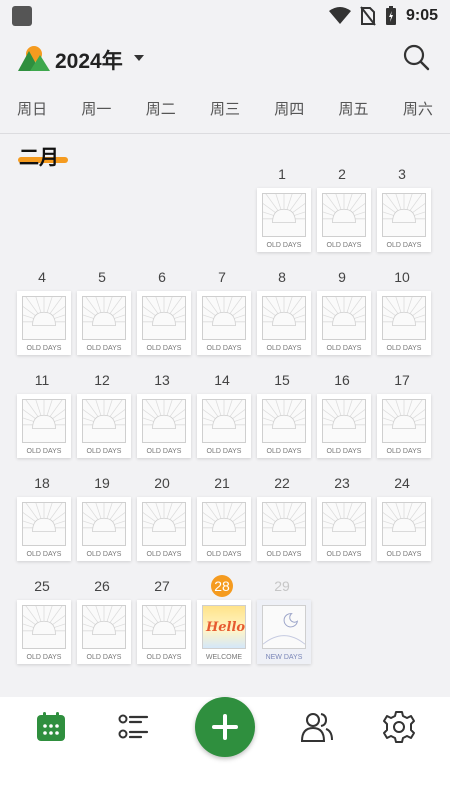  Describe the element at coordinates (368, 16) in the screenshot. I see `no-sim-icon` at that location.